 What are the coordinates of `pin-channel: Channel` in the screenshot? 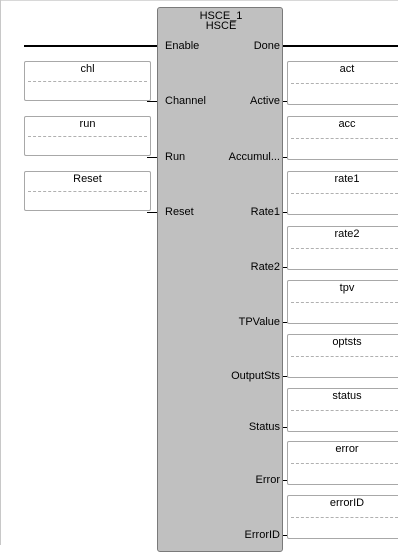 It's located at (185, 101).